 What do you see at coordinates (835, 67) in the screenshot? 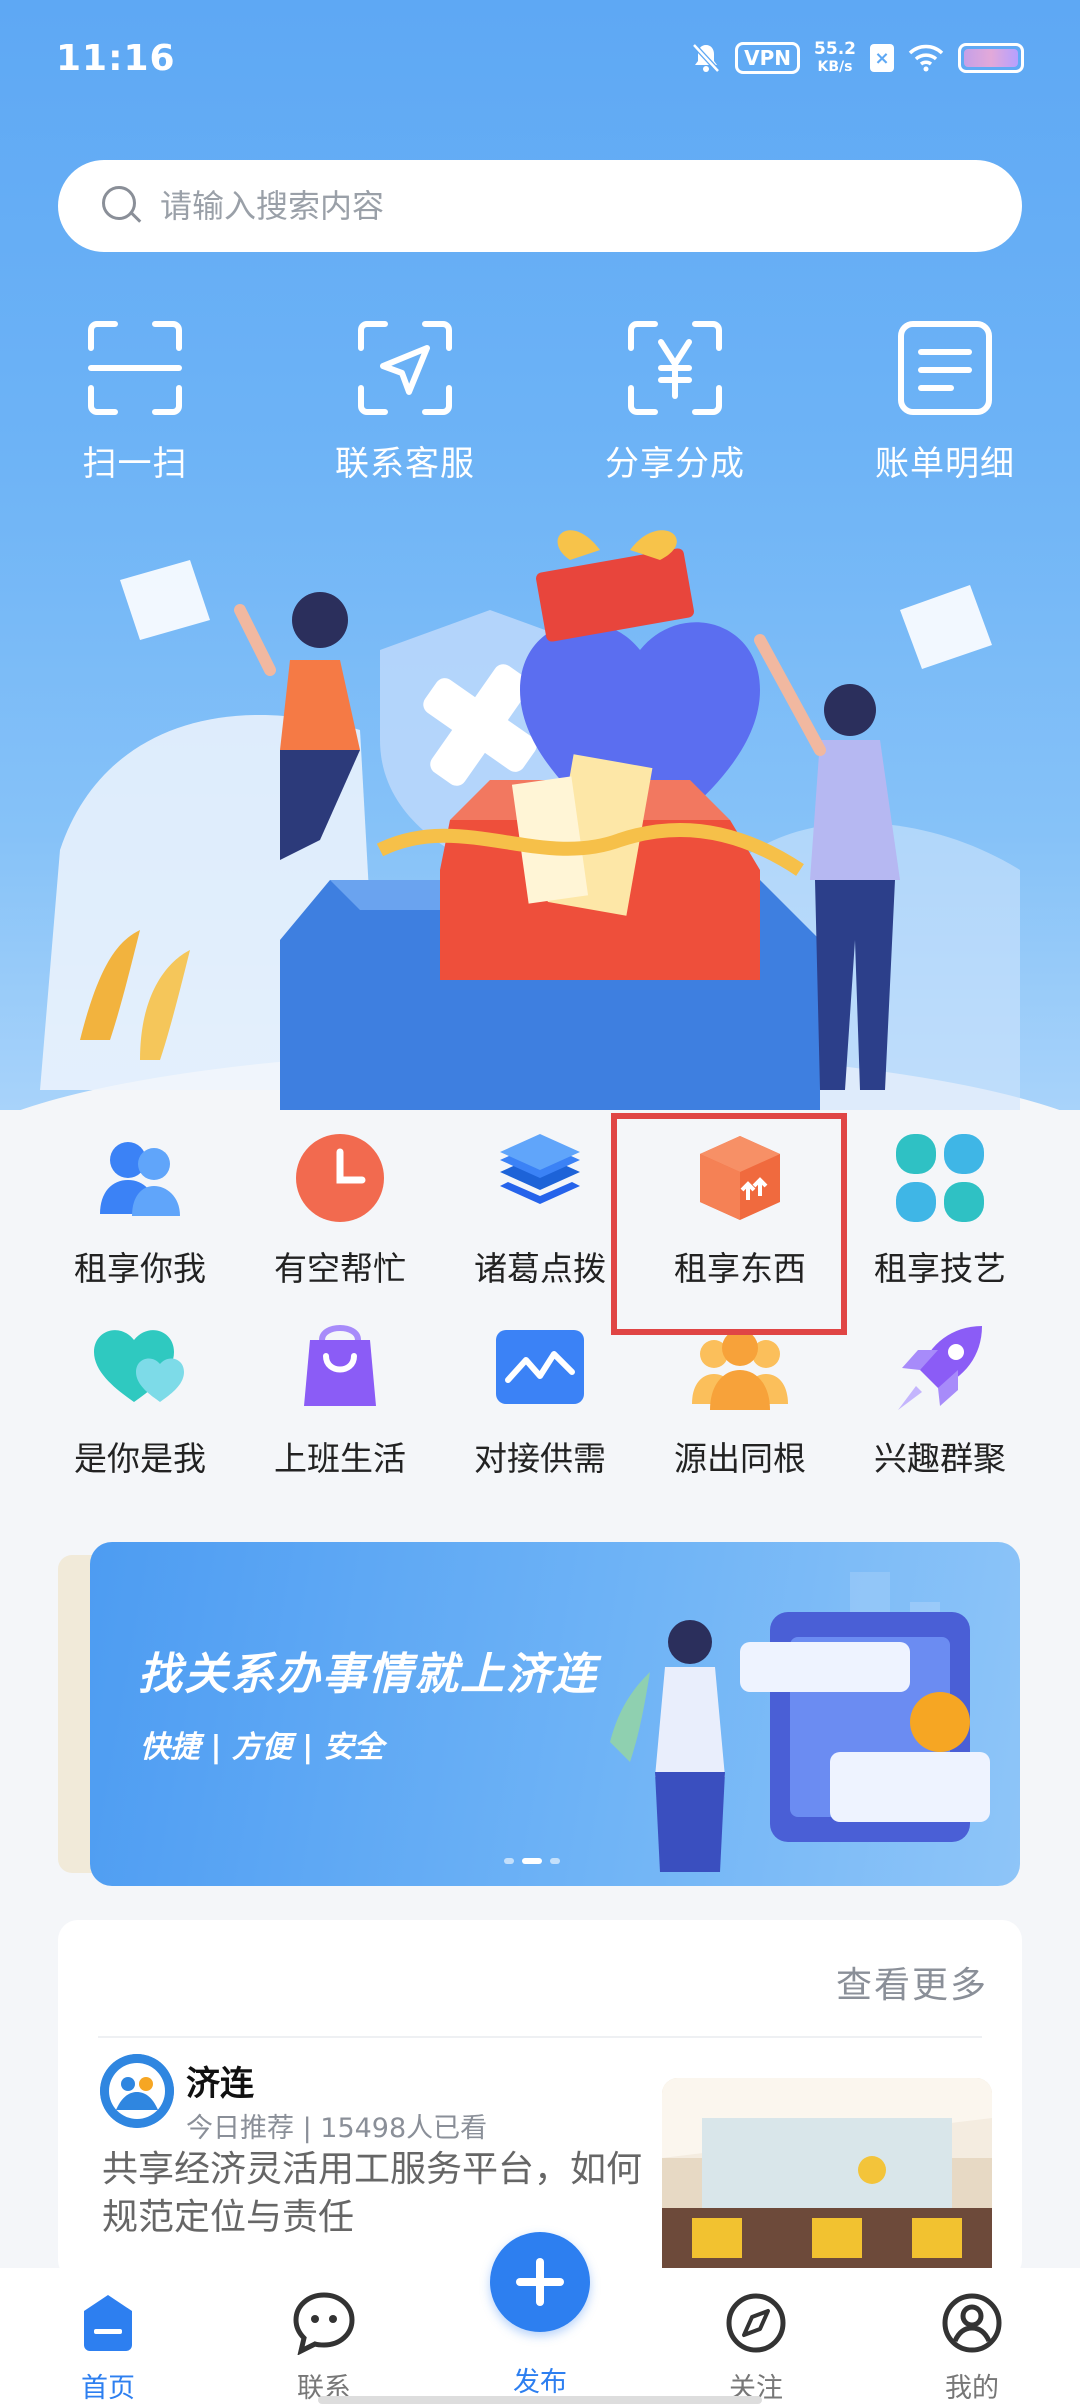
I see `speed-unit: KB/s` at bounding box center [835, 67].